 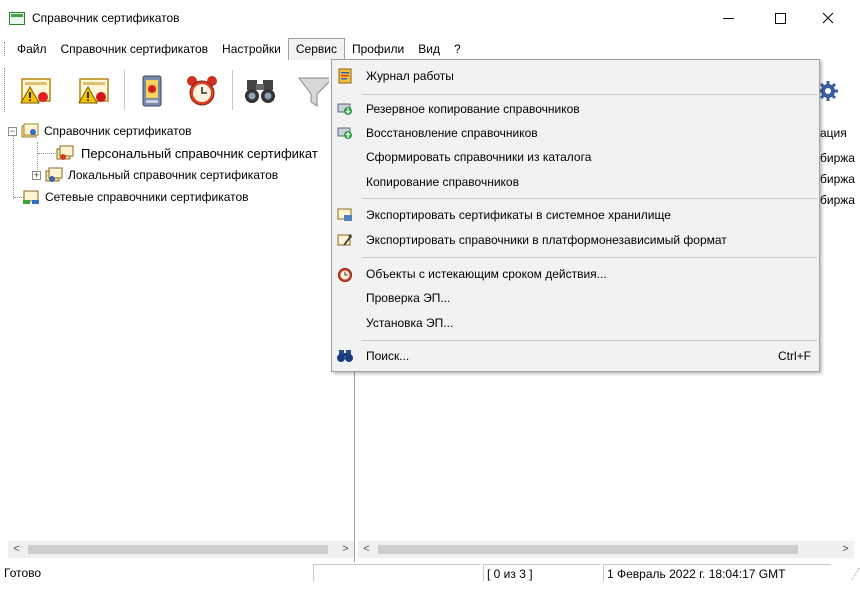 I want to click on toolbar-search-button, so click(x=260, y=91).